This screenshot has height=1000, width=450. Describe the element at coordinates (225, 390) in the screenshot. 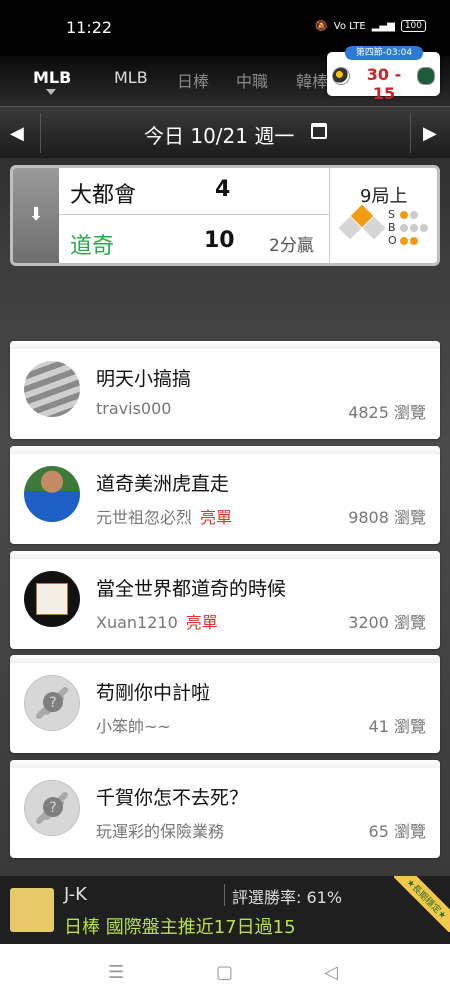

I see `post-card: 明天小搞搞 travis000 4825 瀏覽` at that location.